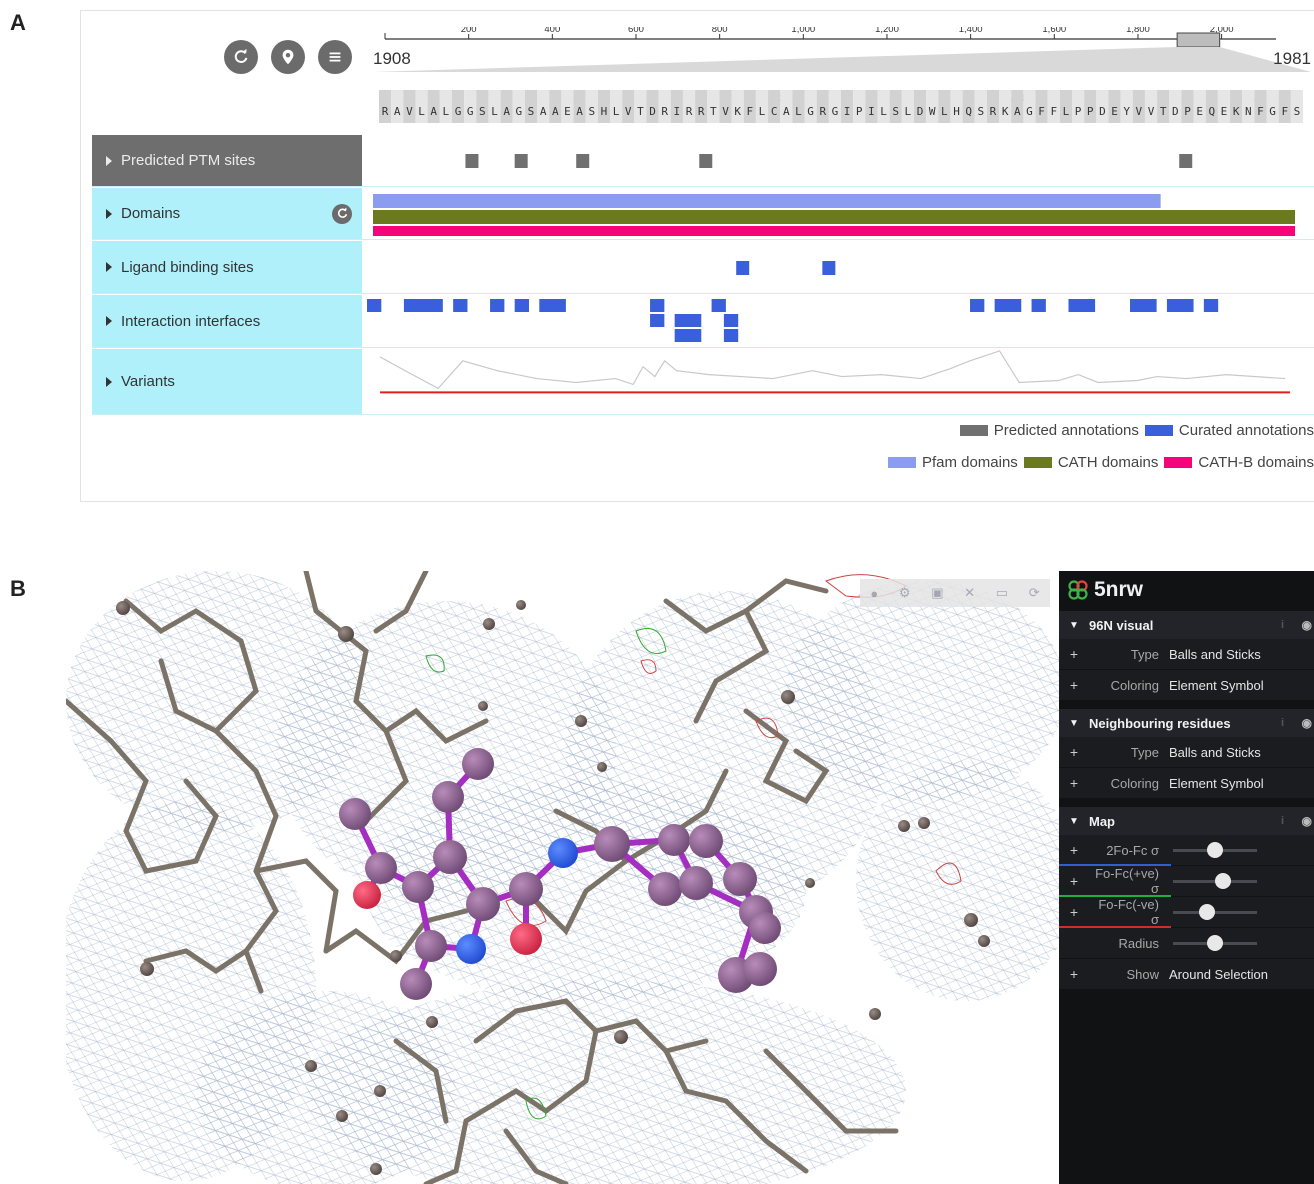 This screenshot has height=1184, width=1314. Describe the element at coordinates (838, 267) in the screenshot. I see `ligand-feature-area` at that location.